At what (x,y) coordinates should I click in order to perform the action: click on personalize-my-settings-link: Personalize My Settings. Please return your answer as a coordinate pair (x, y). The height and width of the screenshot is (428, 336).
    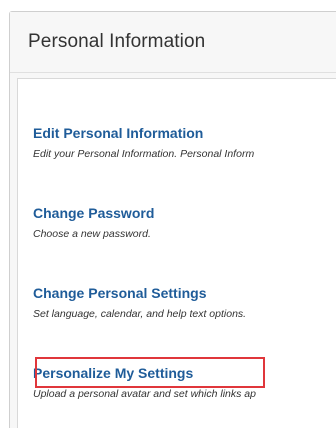
    Looking at the image, I should click on (183, 373).